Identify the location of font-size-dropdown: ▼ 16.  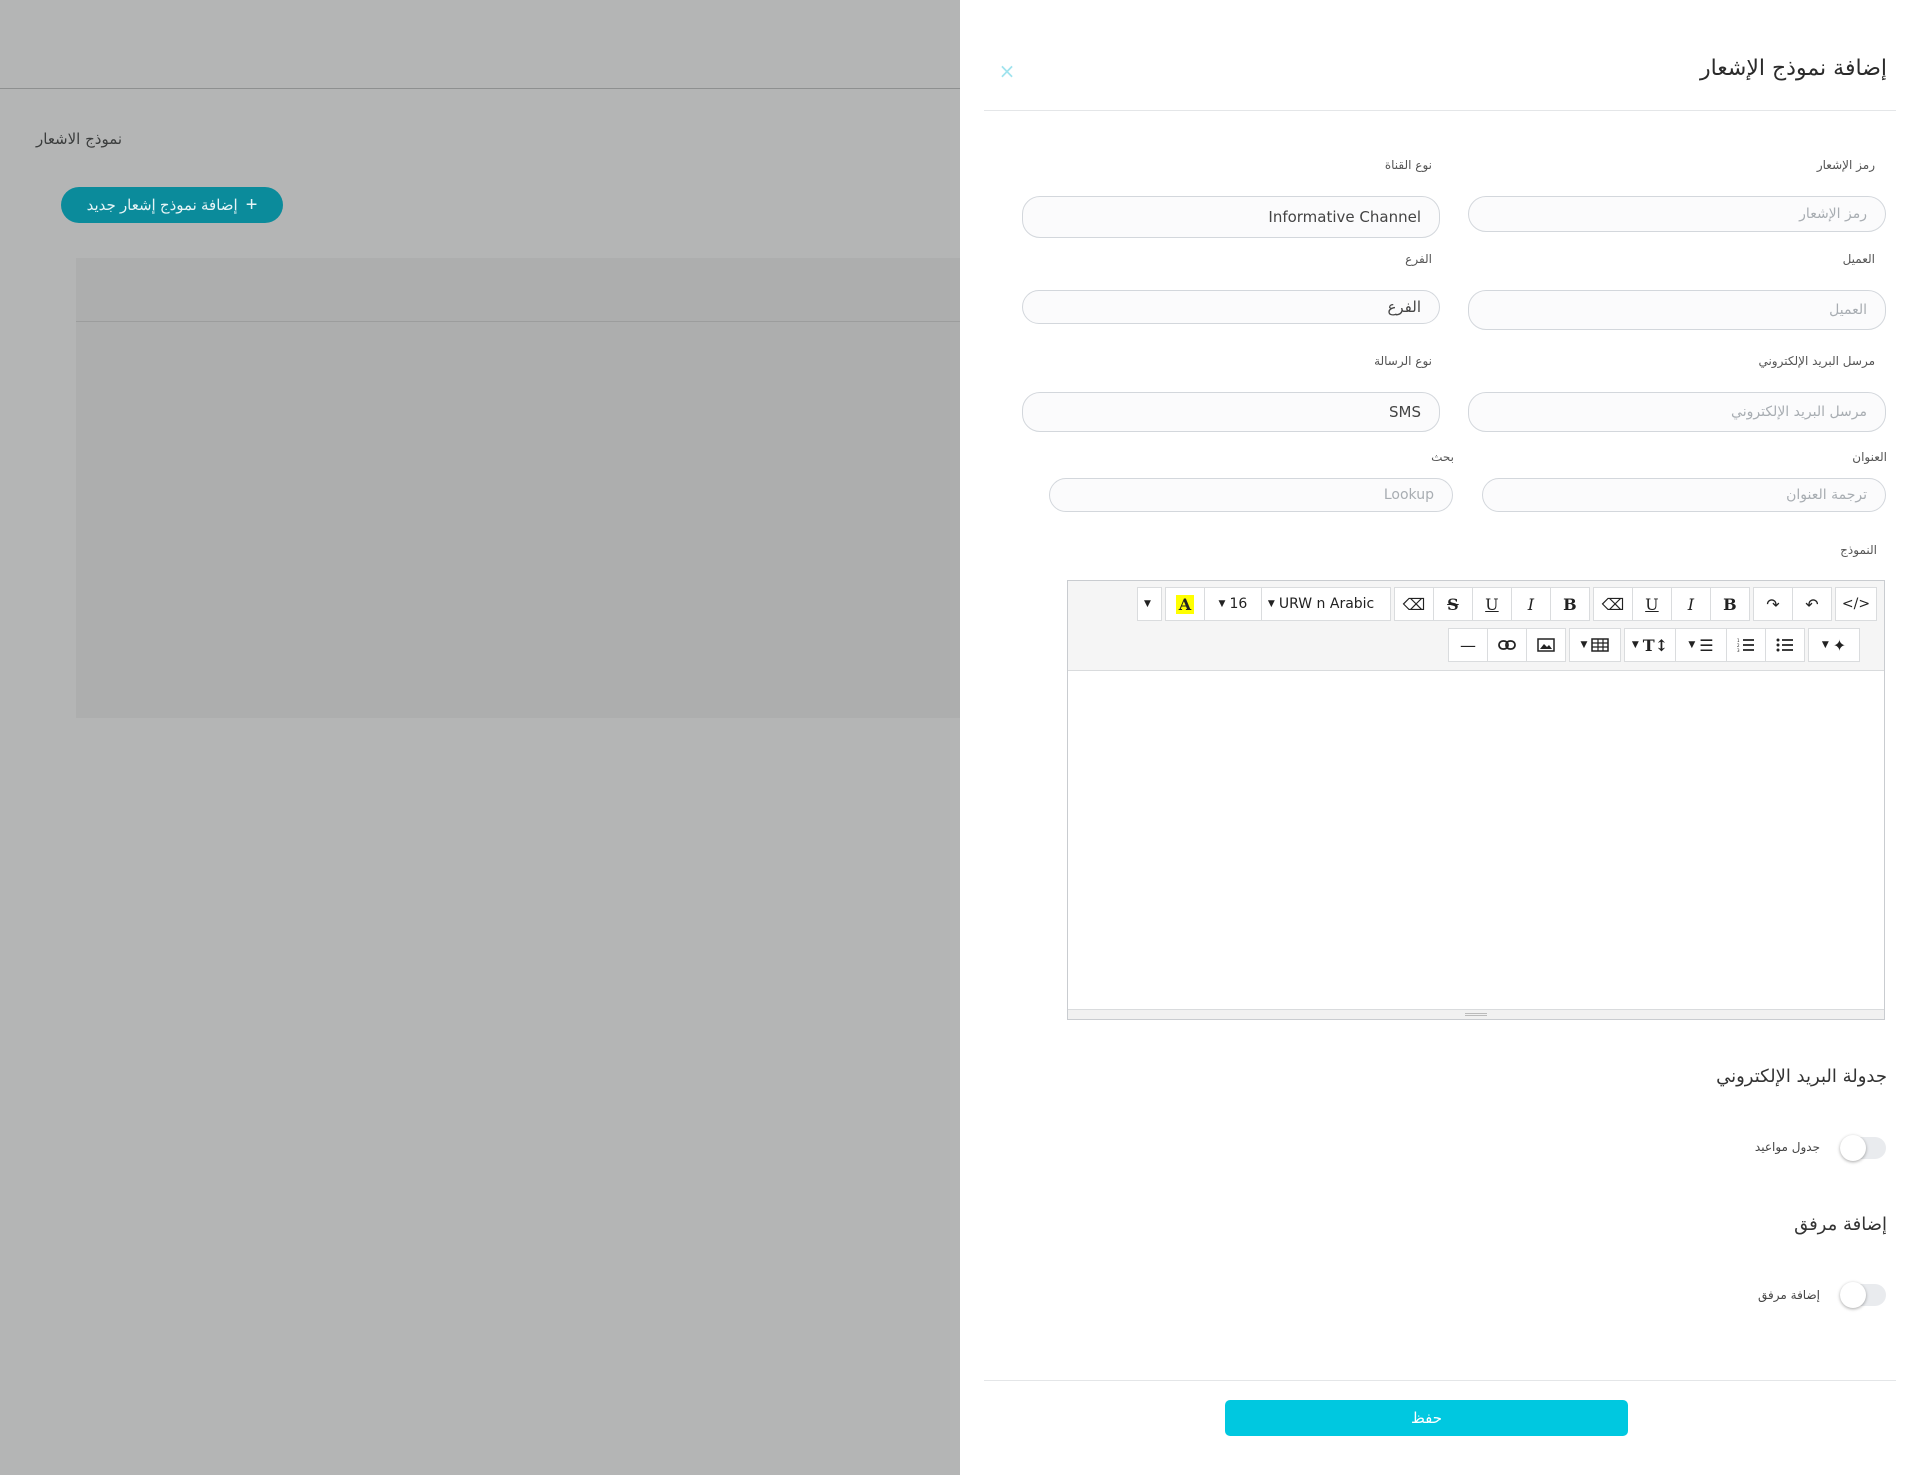
(1232, 604).